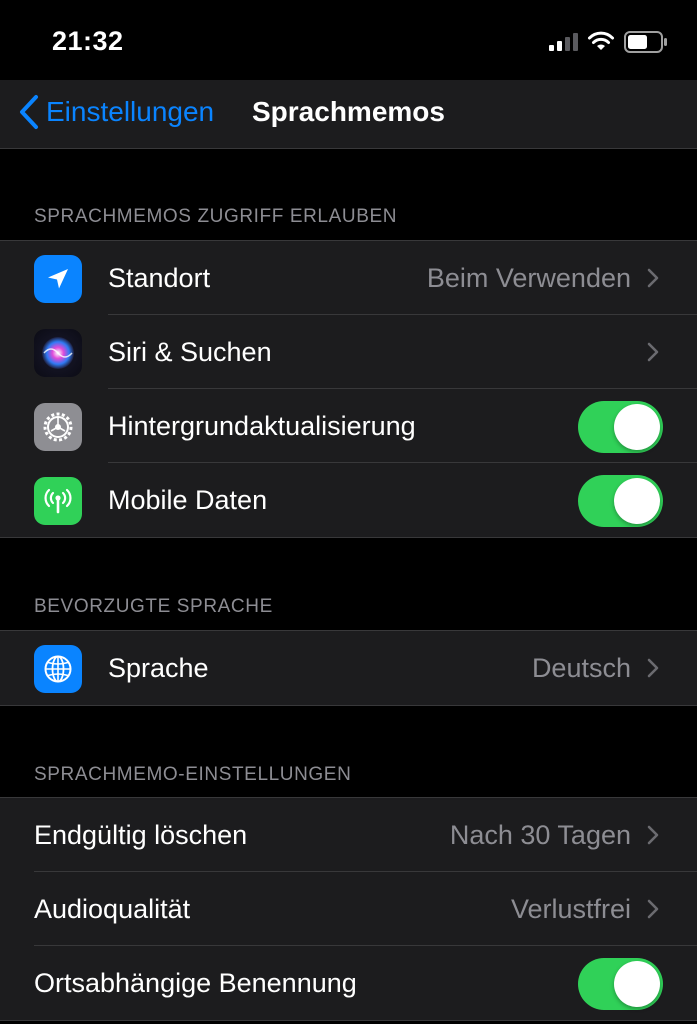  Describe the element at coordinates (528, 277) in the screenshot. I see `row-value: Beim Verwenden` at that location.